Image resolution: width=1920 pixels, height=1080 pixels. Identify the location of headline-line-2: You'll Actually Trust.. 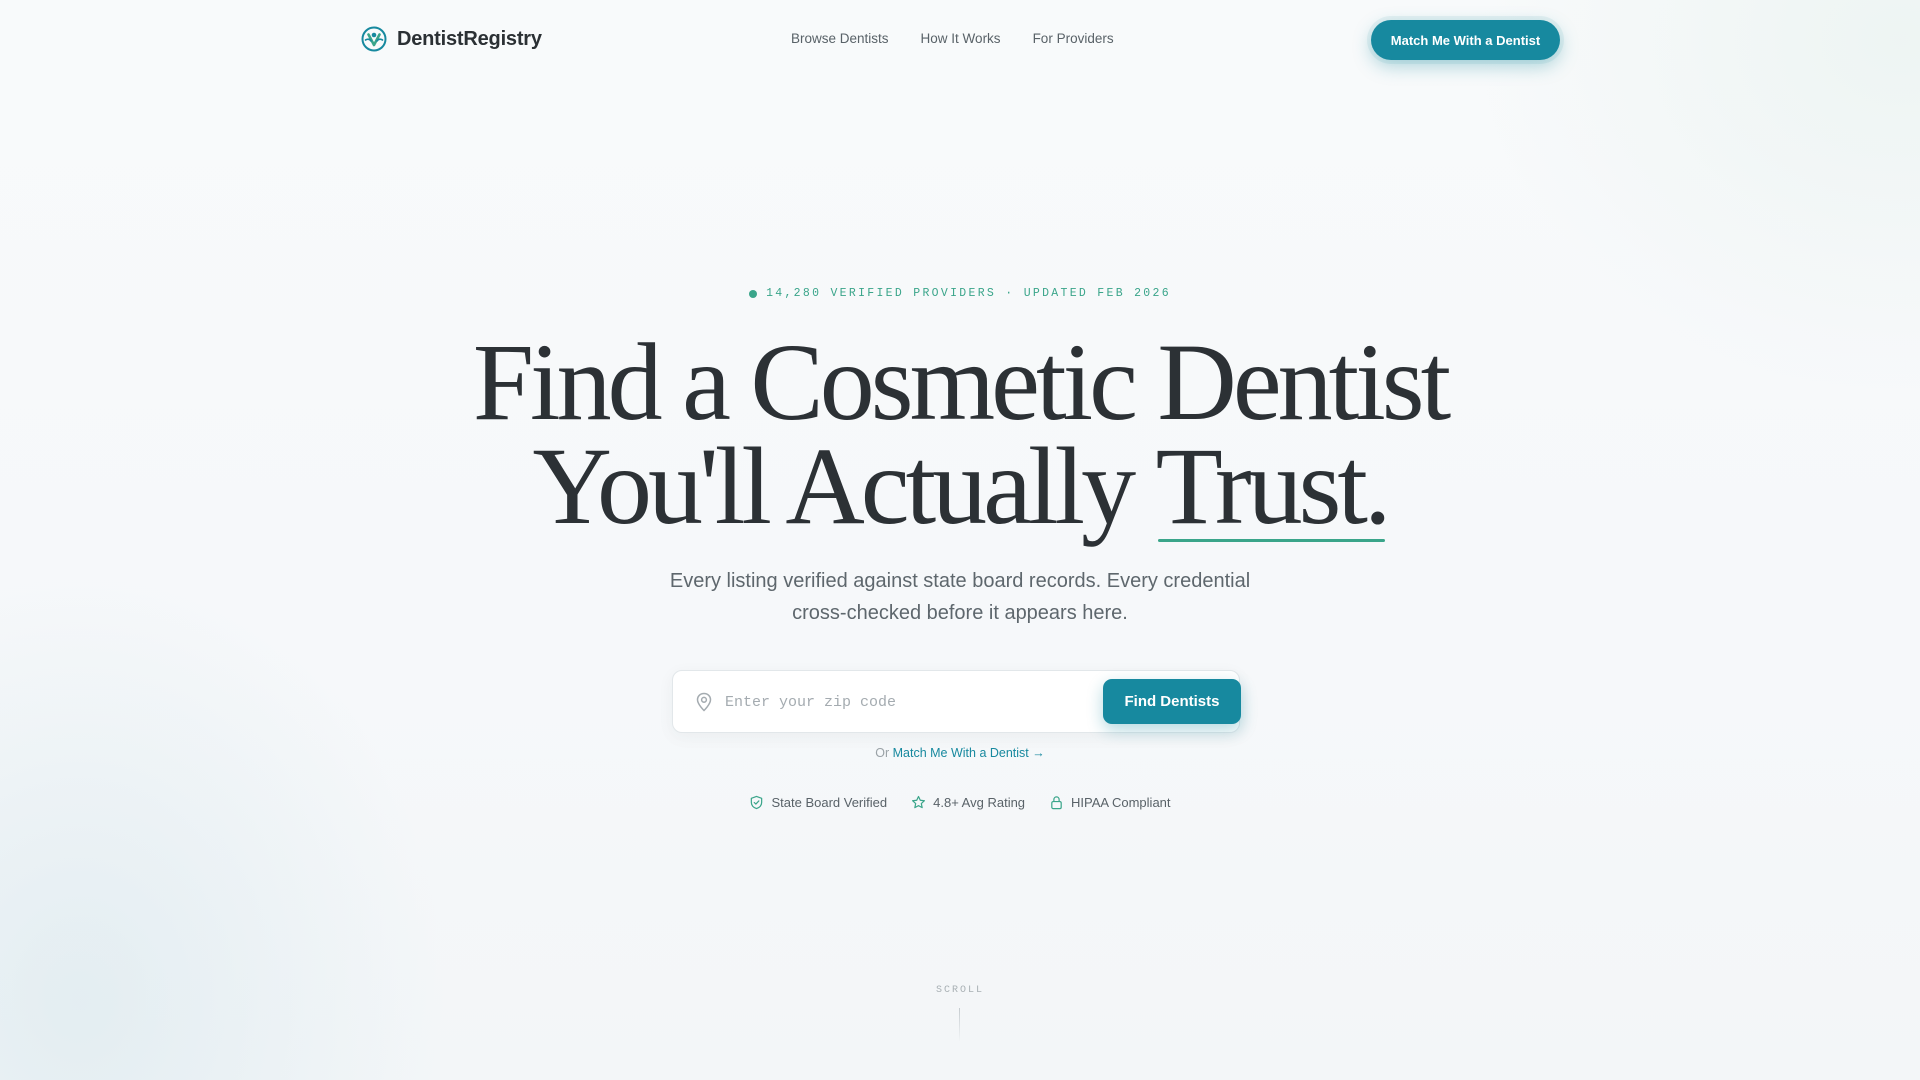
(960, 486).